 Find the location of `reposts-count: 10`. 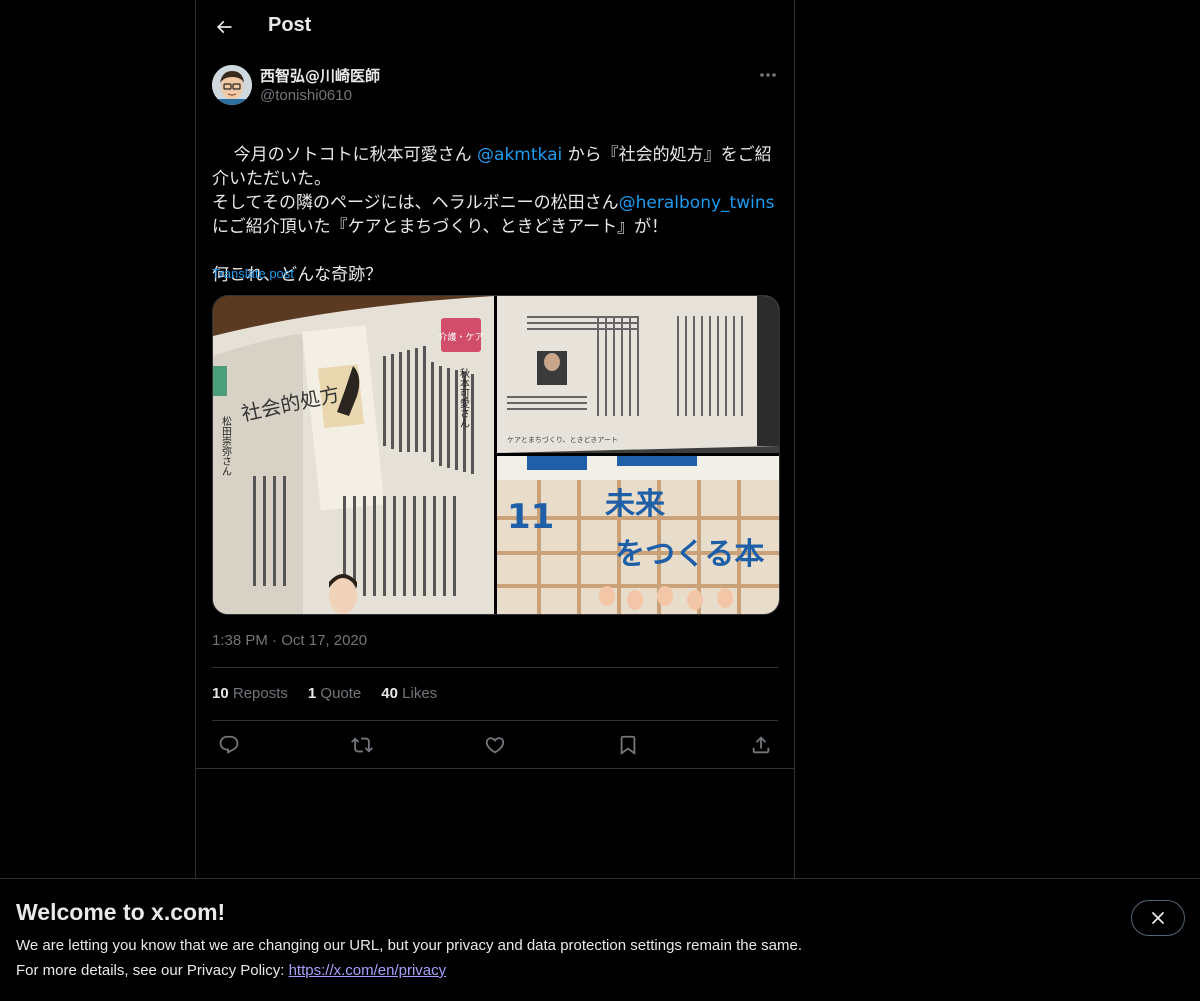

reposts-count: 10 is located at coordinates (220, 693).